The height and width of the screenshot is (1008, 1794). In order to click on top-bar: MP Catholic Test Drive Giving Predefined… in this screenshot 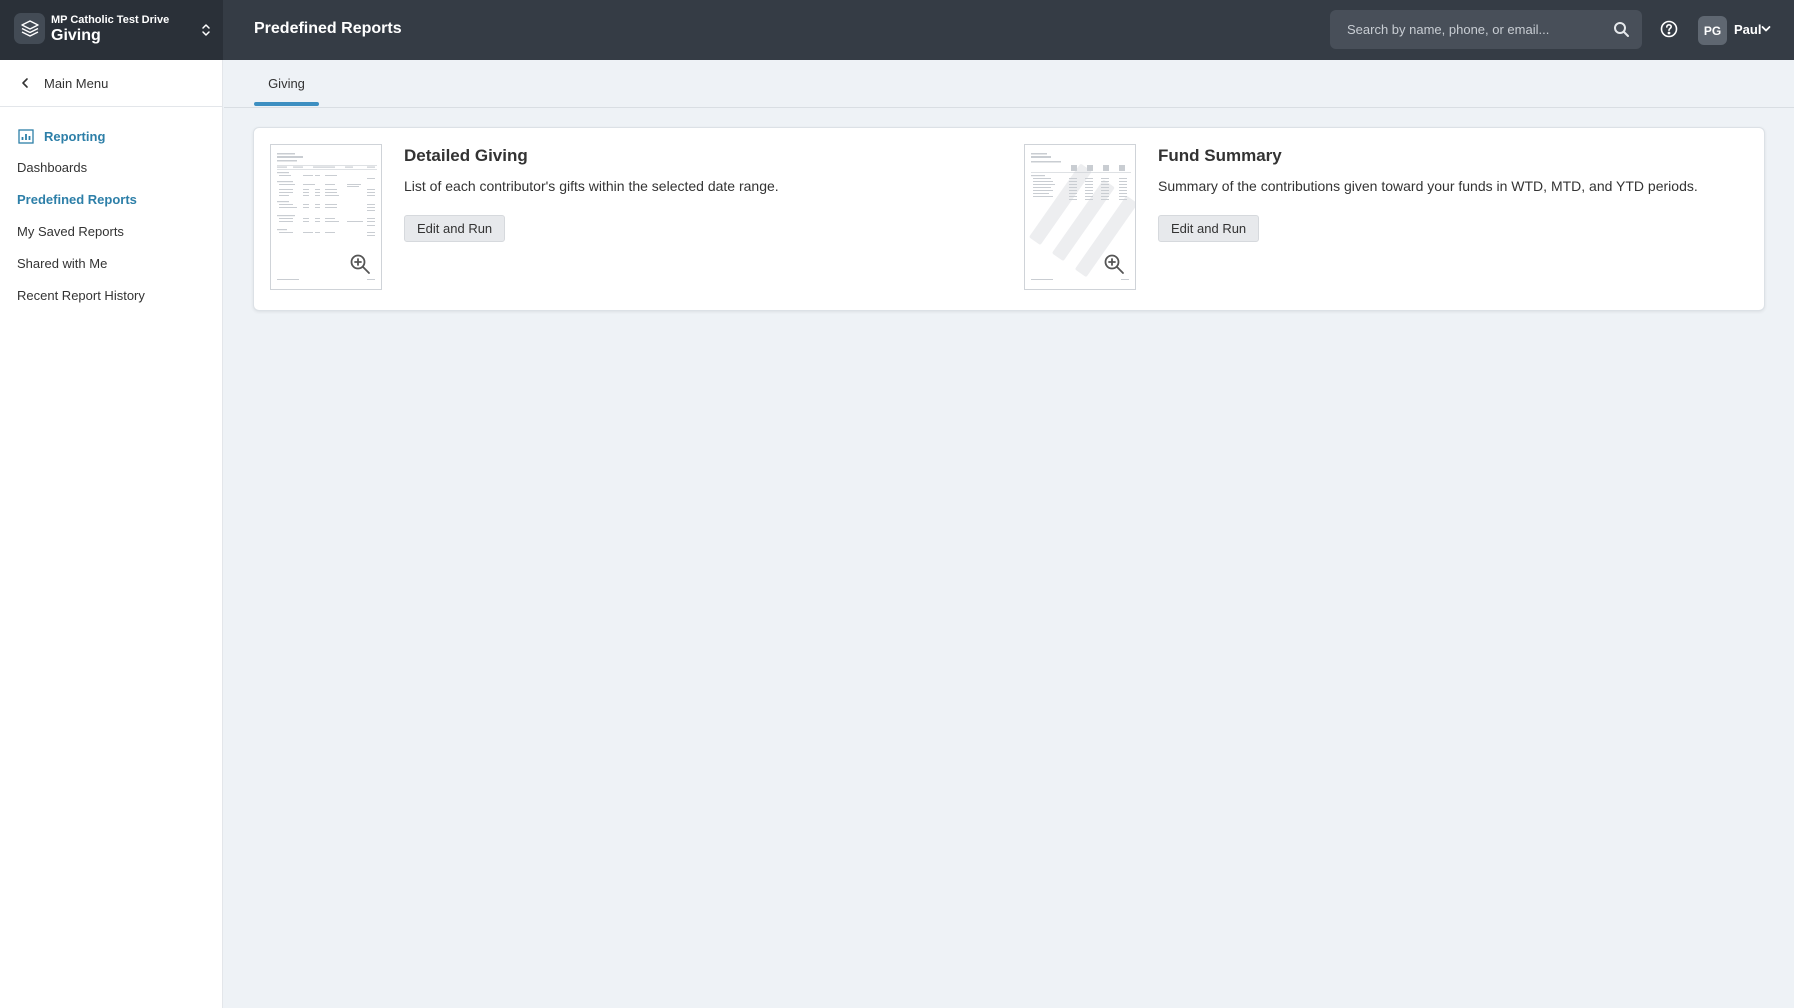, I will do `click(897, 30)`.